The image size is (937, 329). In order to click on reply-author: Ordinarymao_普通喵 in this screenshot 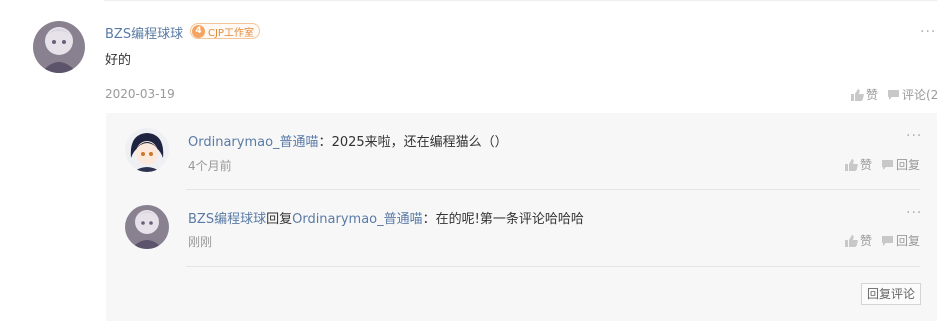, I will do `click(253, 142)`.